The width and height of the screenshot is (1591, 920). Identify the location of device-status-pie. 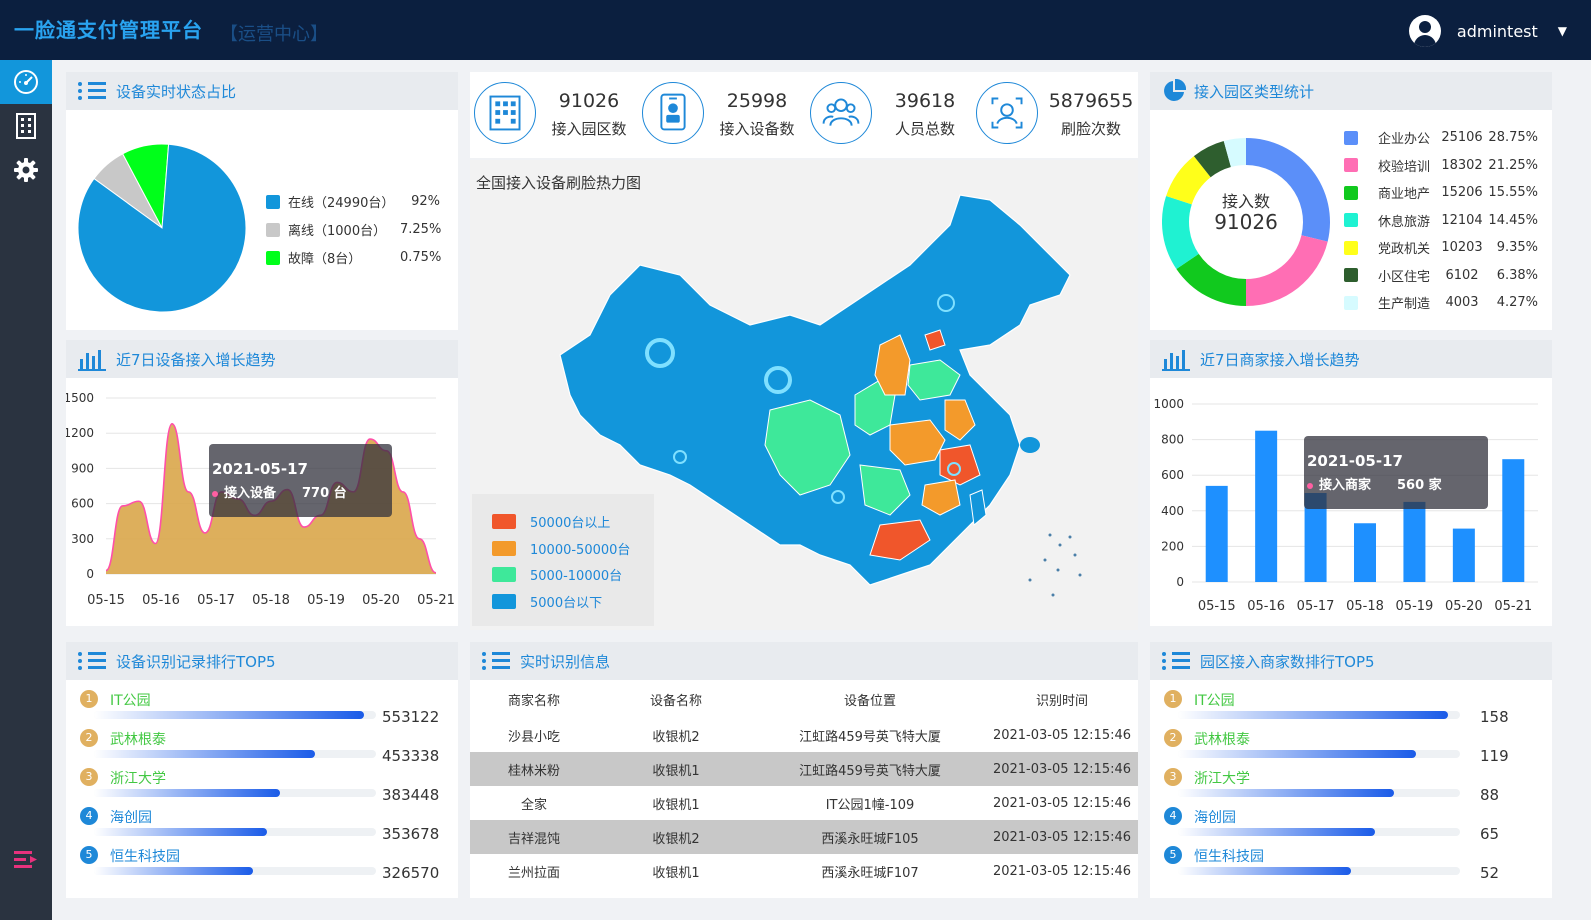
(162, 228).